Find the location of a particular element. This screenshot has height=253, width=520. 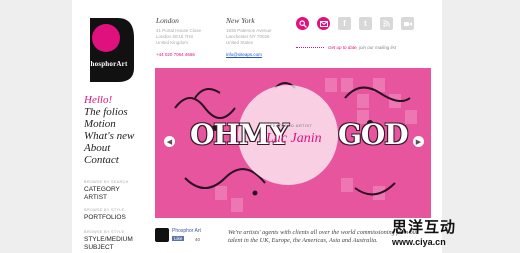

facebook-page-name: Phosphor Art is located at coordinates (186, 231).